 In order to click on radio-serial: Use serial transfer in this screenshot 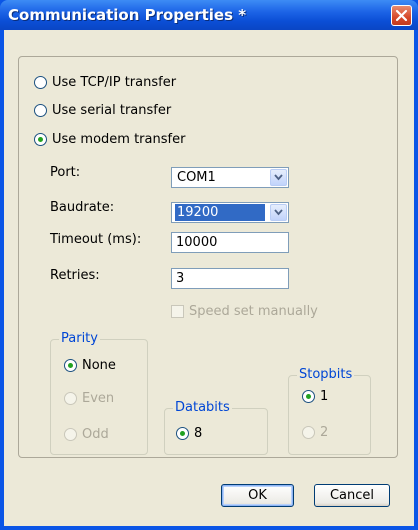, I will do `click(102, 110)`.